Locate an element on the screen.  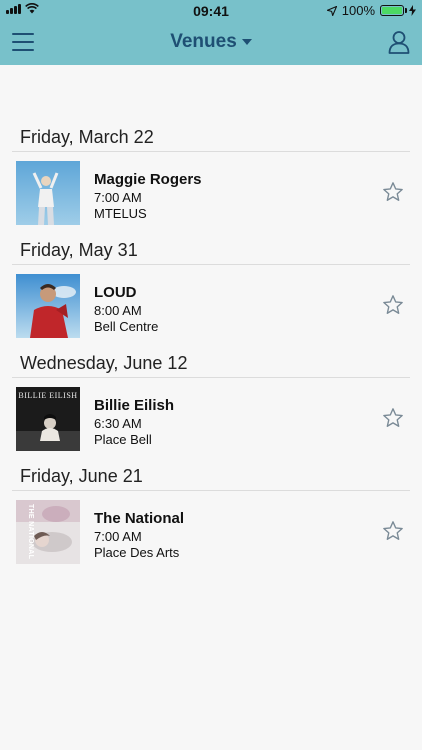
event-thumbnail: THE NATIONAL is located at coordinates (48, 532).